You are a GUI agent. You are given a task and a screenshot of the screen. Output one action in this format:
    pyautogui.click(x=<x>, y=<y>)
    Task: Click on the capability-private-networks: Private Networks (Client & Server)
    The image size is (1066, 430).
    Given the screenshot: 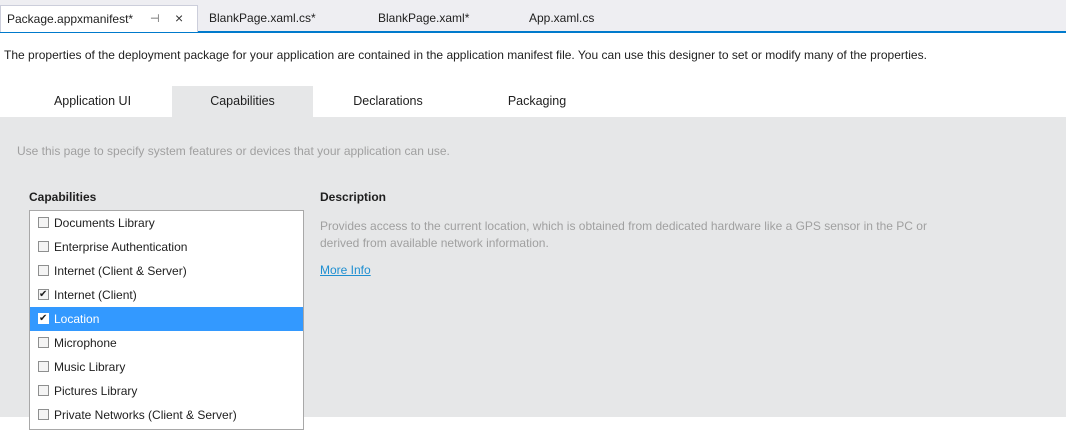 What is the action you would take?
    pyautogui.click(x=166, y=415)
    